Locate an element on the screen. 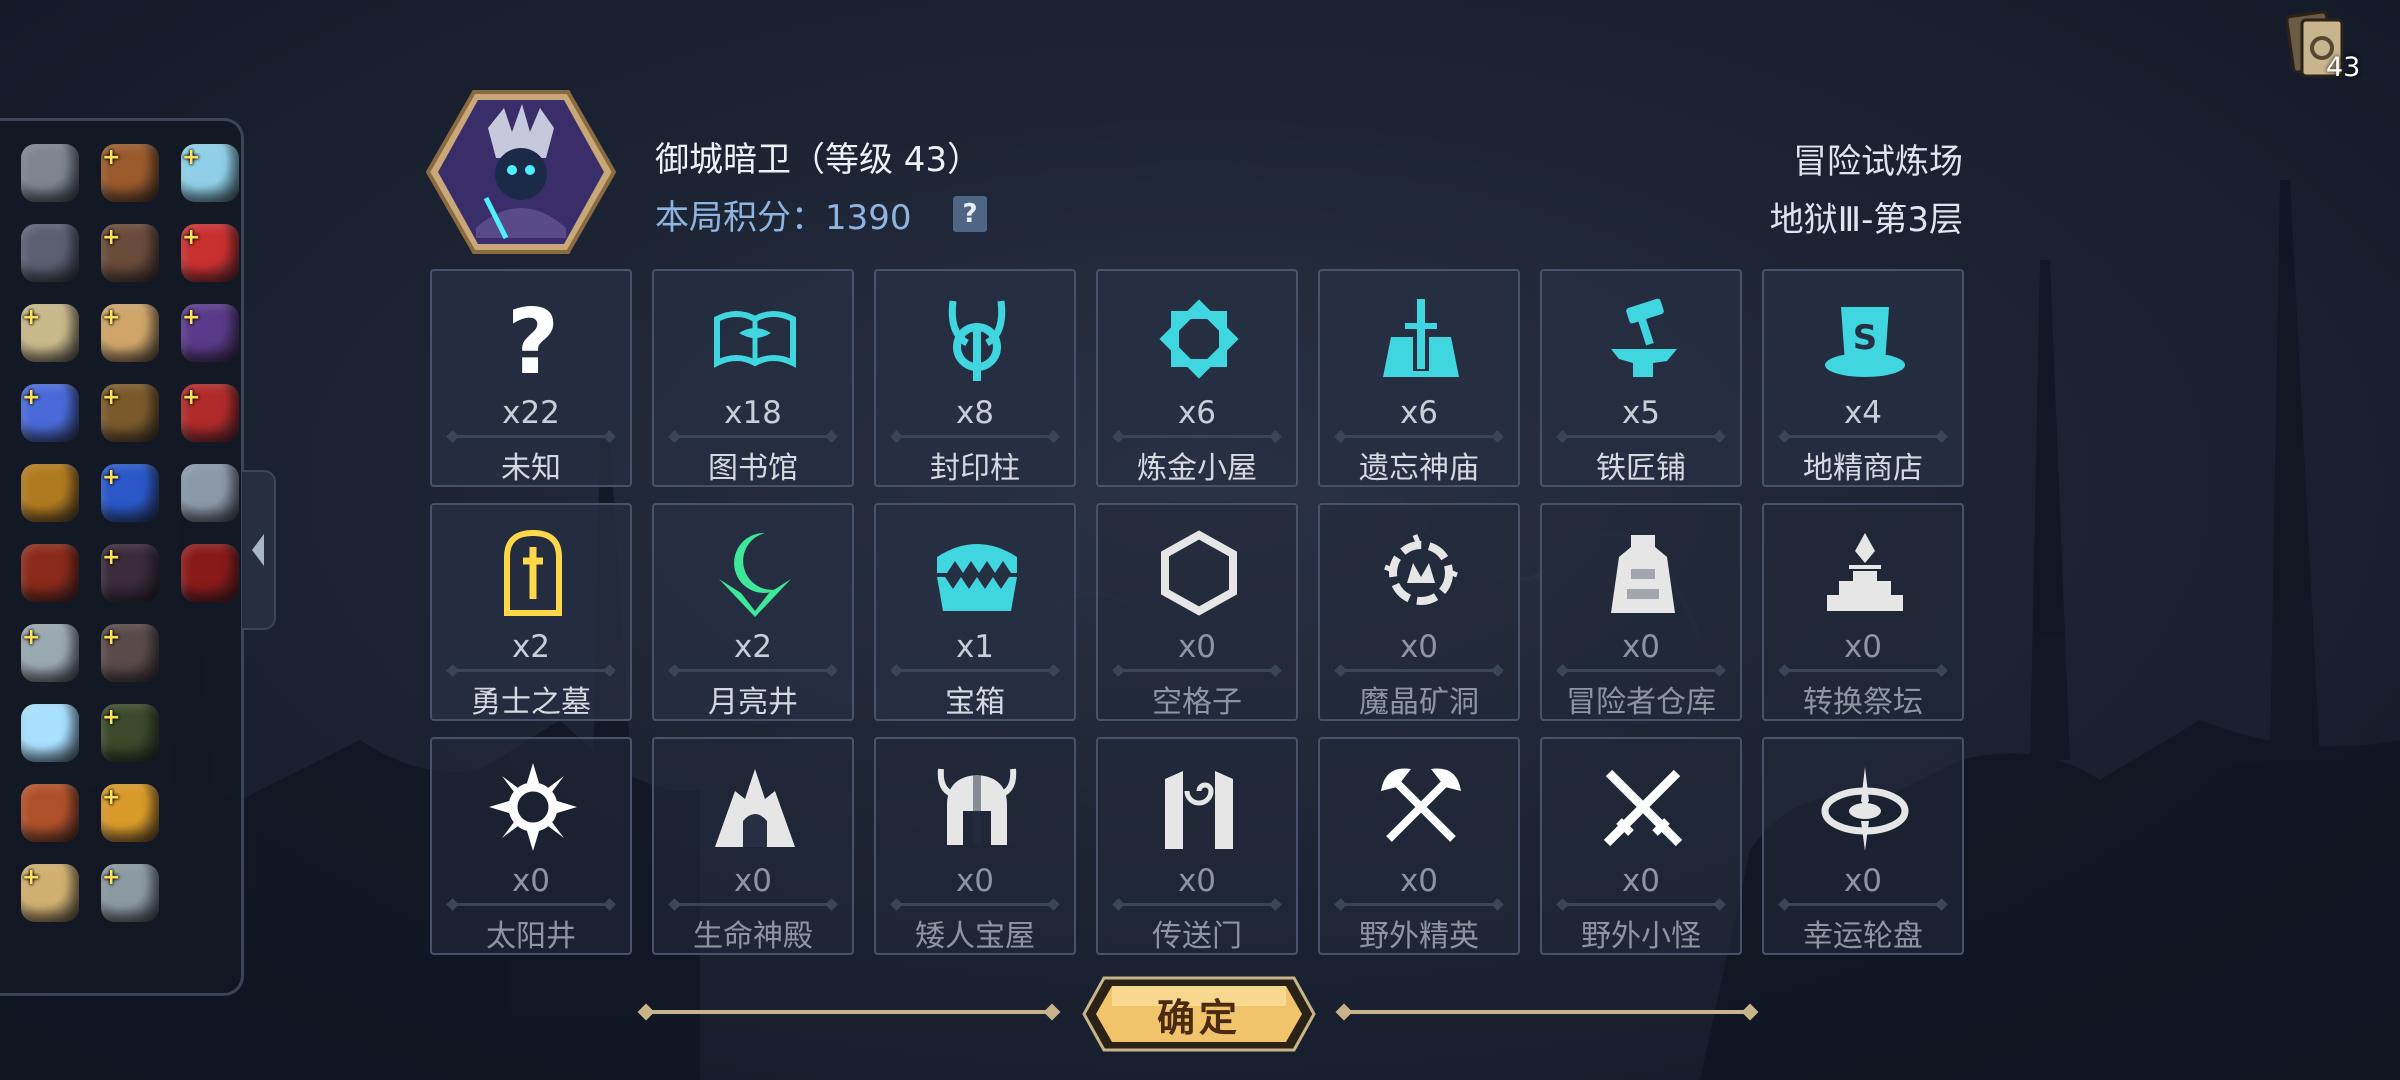 The image size is (2400, 1080). svg-text: S is located at coordinates (1865, 338).